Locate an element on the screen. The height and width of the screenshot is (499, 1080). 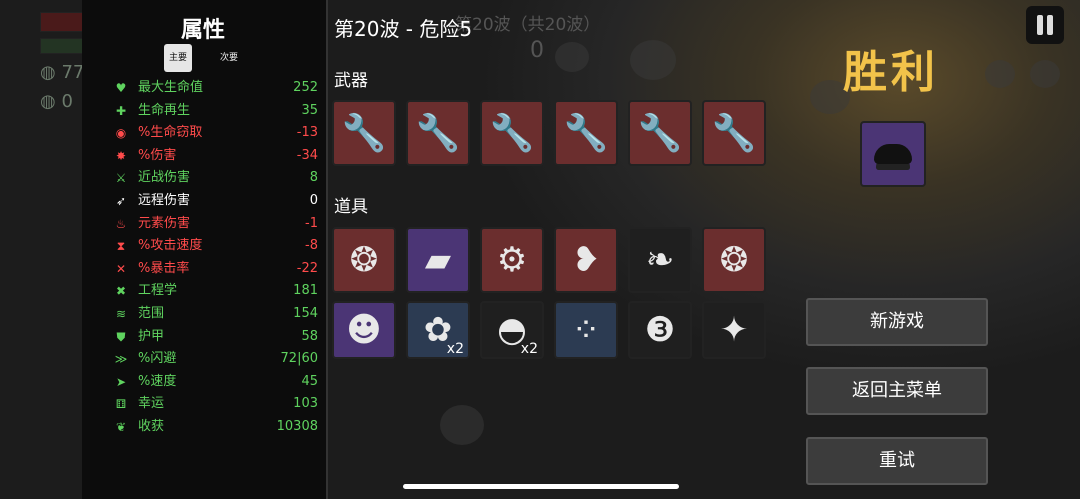
stat-row: ➶ 远程伤害 0 is located at coordinates (216, 201).